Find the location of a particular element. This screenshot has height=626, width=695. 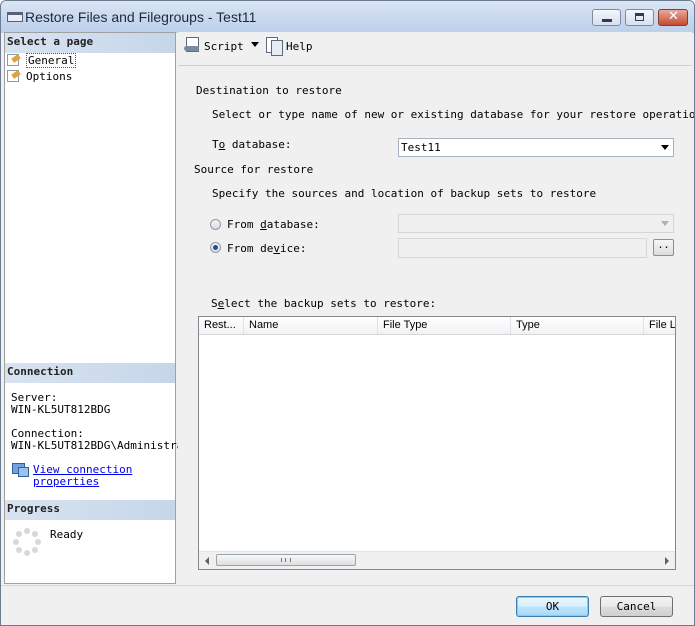

column-file-location: File L is located at coordinates (659, 325).